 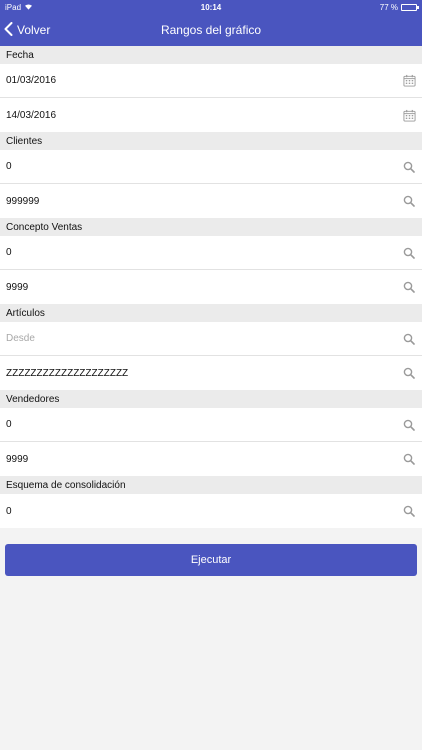 I want to click on form-section: Clientes, so click(x=211, y=175).